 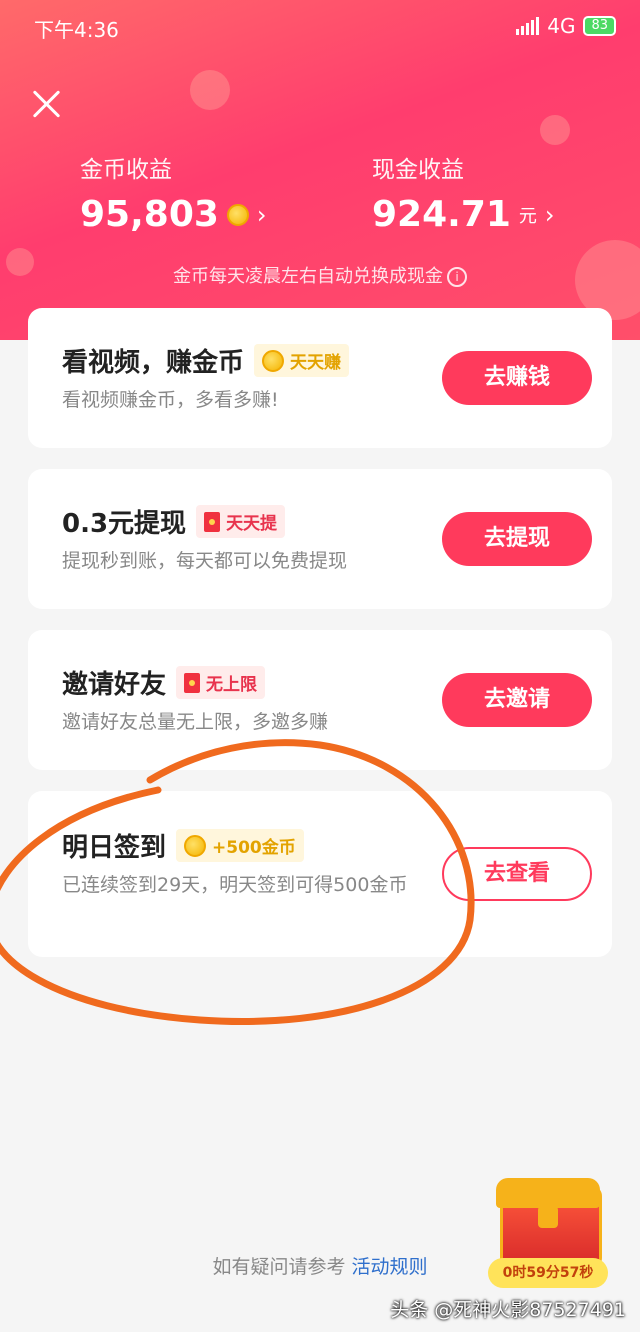 What do you see at coordinates (390, 1267) in the screenshot?
I see `rules-link: 活动规则` at bounding box center [390, 1267].